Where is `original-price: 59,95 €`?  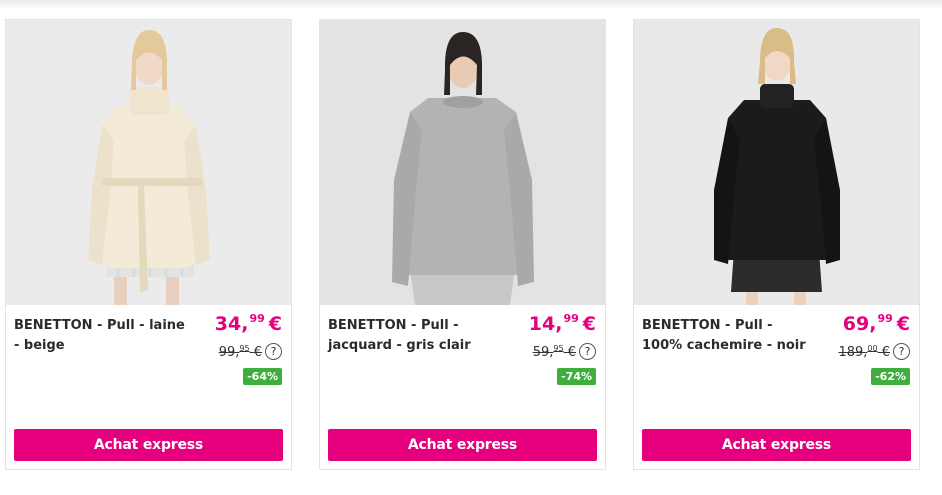 original-price: 59,95 € is located at coordinates (554, 352).